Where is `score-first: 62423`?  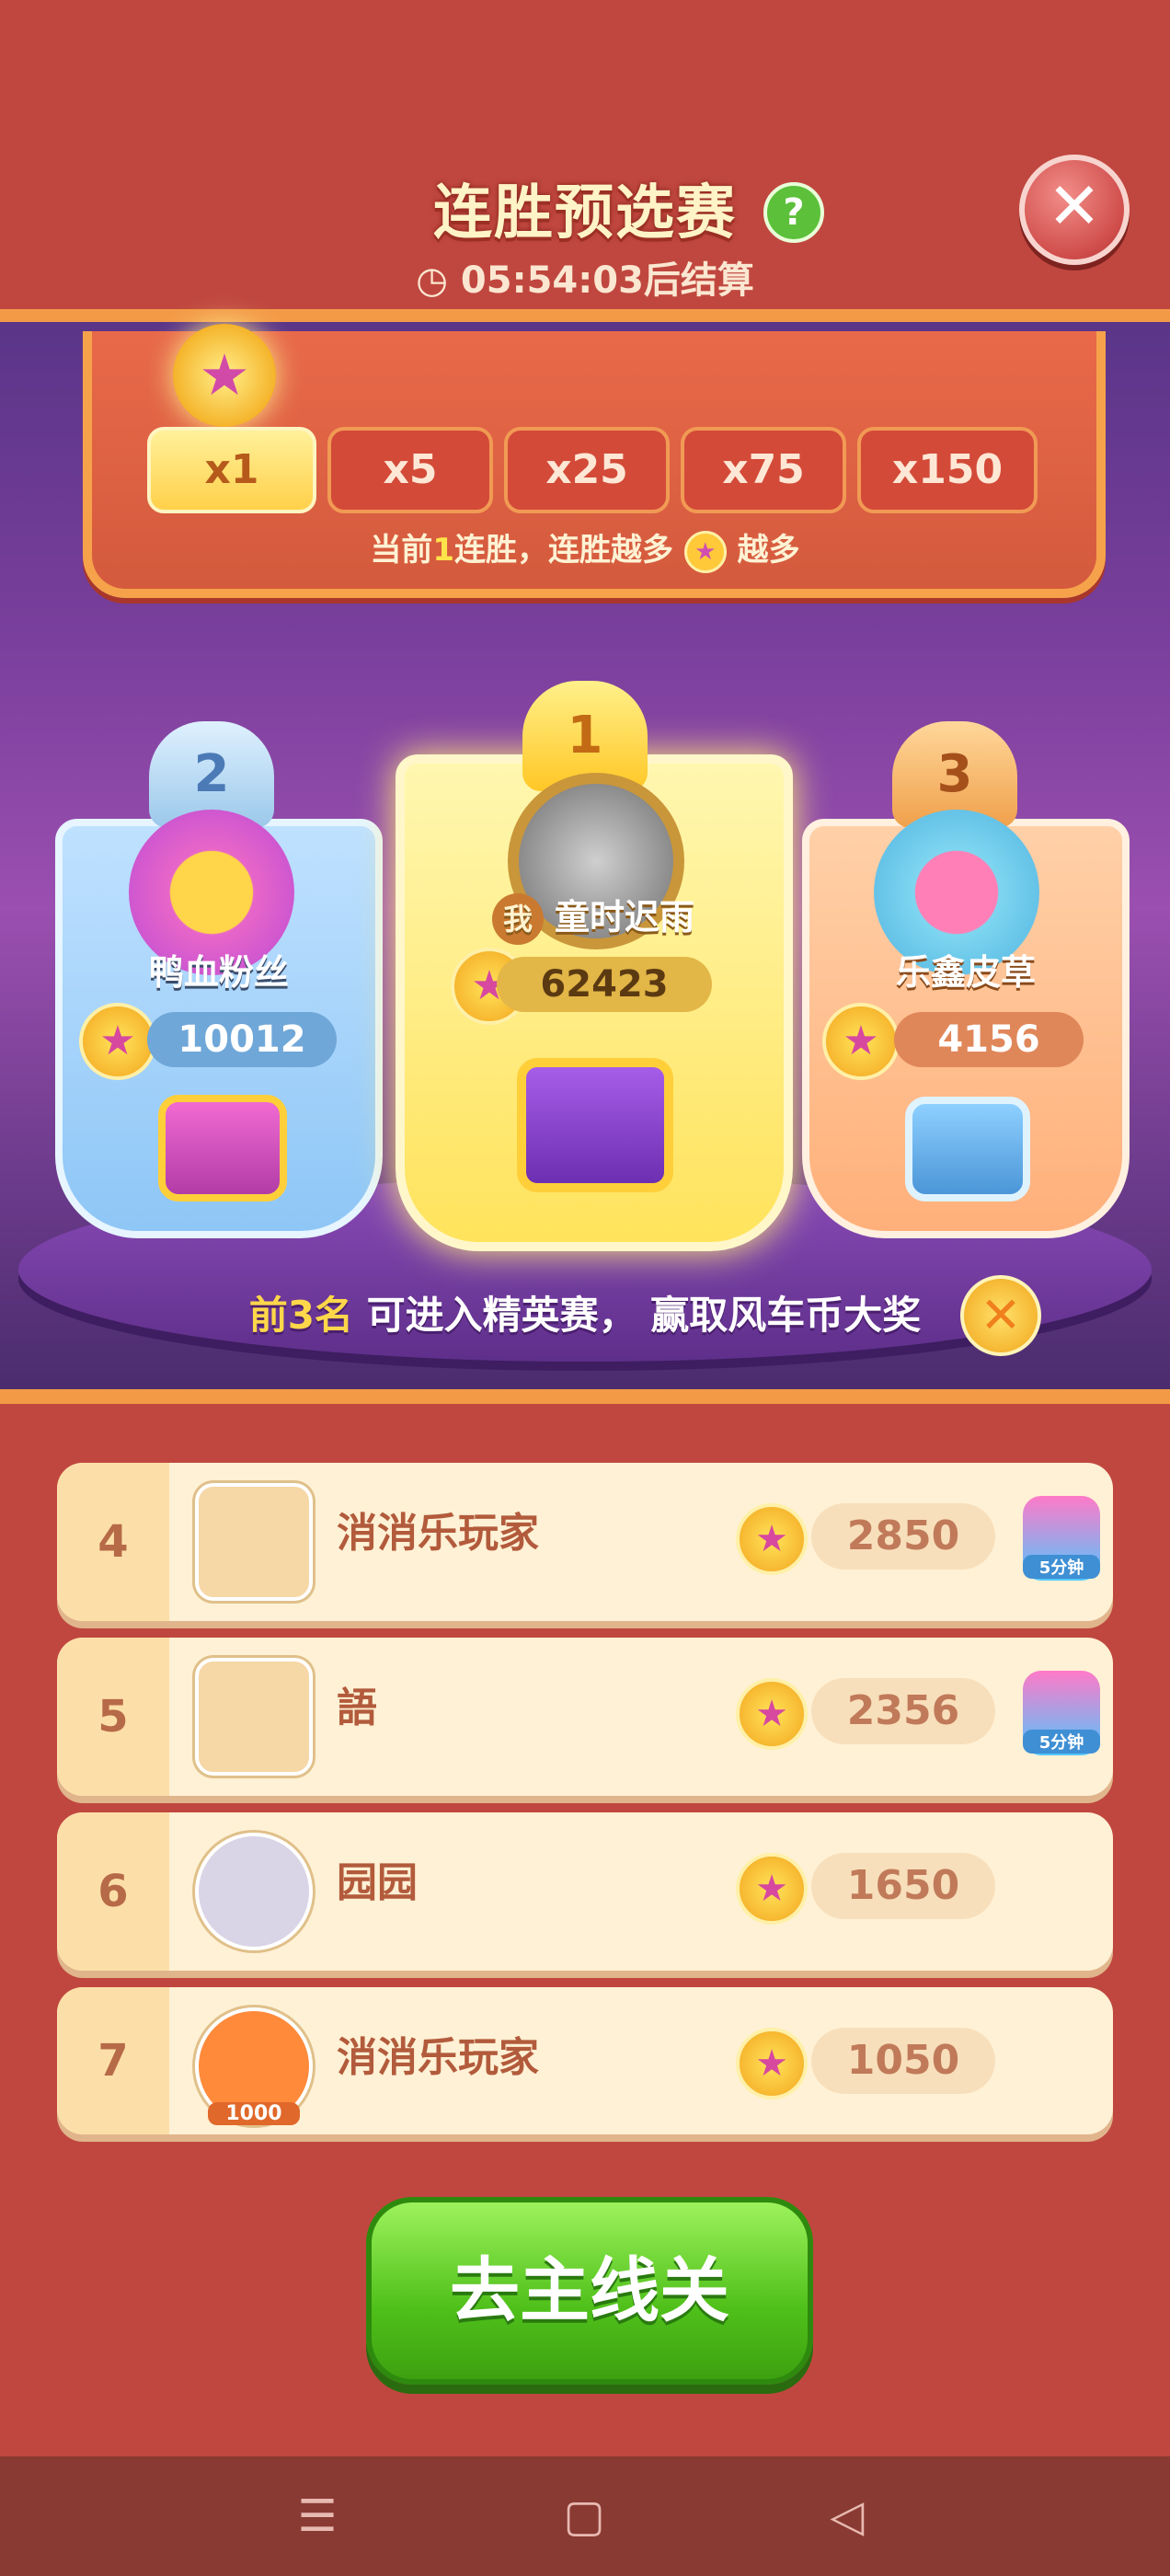 score-first: 62423 is located at coordinates (604, 984).